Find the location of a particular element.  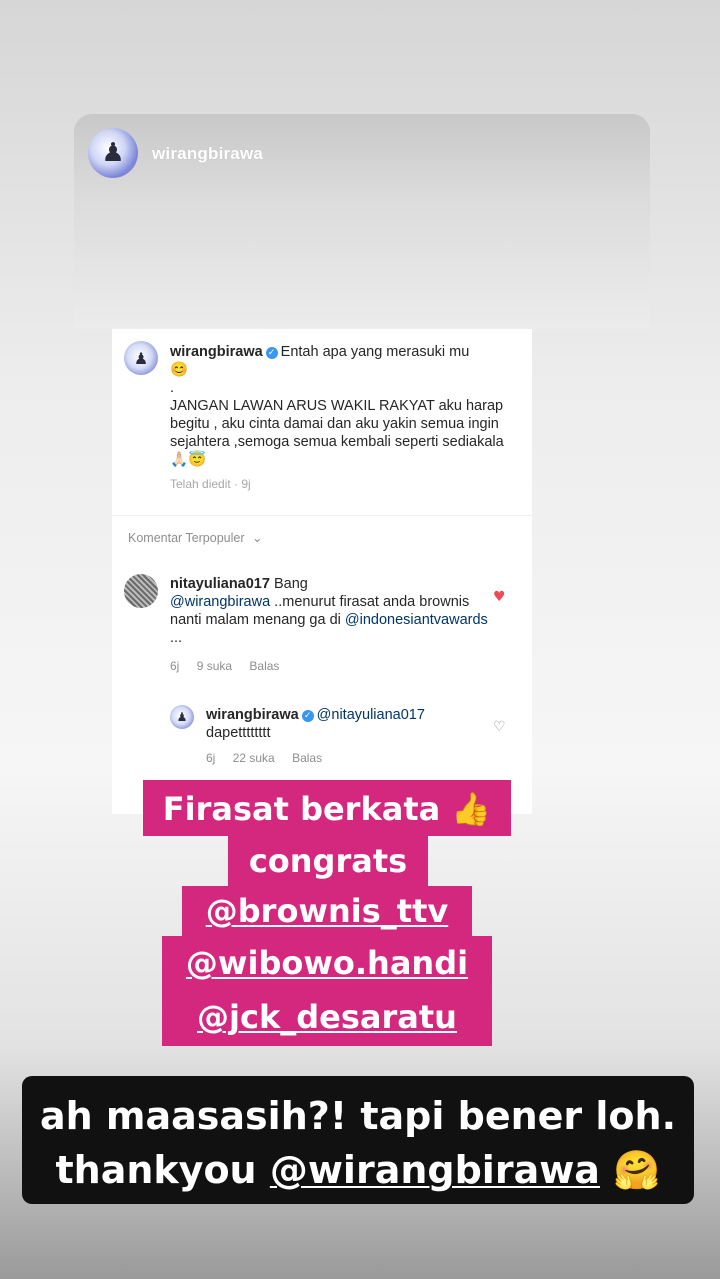

caption-first-line: Entah apa yang merasuki mu is located at coordinates (375, 352).